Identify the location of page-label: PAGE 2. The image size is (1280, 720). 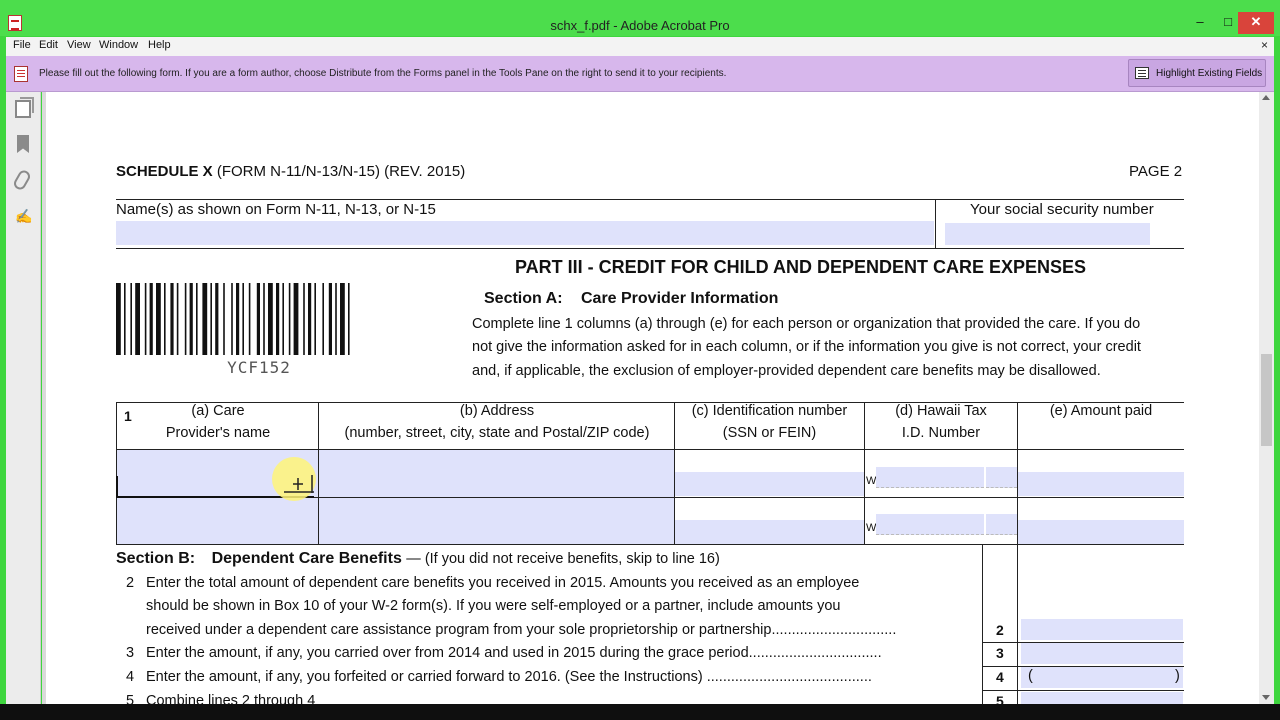
(1156, 171).